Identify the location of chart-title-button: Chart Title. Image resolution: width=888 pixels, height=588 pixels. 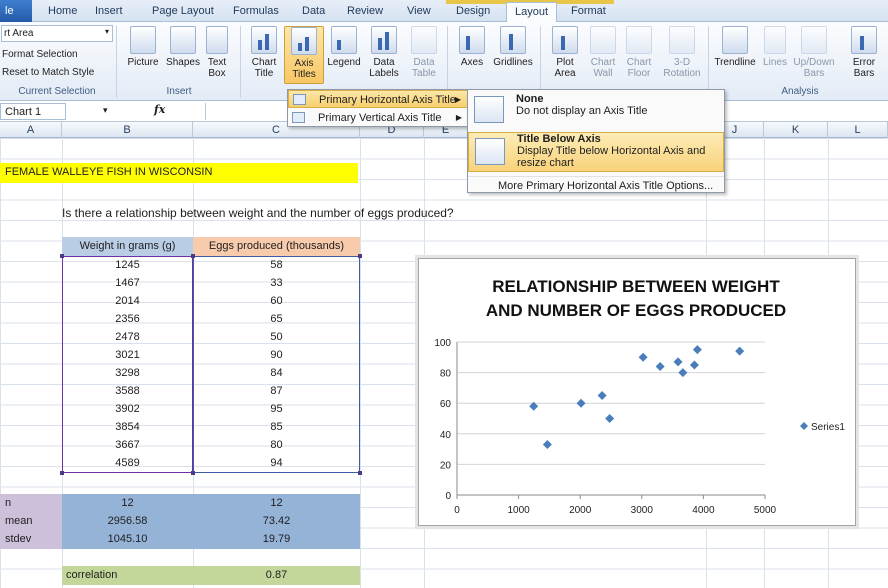
(264, 55).